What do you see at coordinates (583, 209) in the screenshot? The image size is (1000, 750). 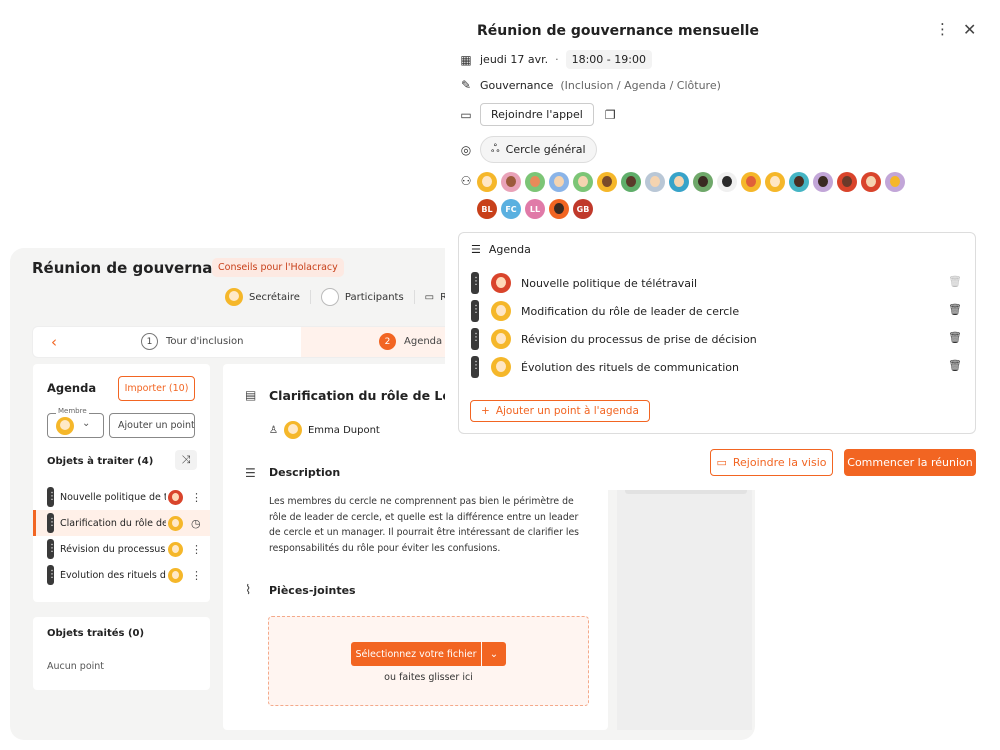 I see `initials-avatar: GB` at bounding box center [583, 209].